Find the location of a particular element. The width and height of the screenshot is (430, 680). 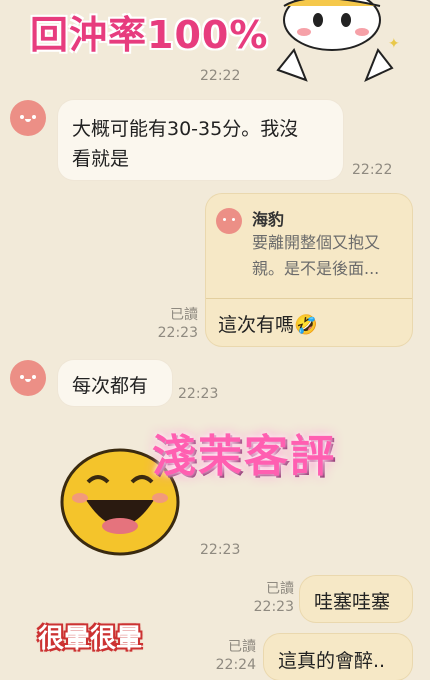

message-text: 哇塞哇塞 is located at coordinates (352, 602).